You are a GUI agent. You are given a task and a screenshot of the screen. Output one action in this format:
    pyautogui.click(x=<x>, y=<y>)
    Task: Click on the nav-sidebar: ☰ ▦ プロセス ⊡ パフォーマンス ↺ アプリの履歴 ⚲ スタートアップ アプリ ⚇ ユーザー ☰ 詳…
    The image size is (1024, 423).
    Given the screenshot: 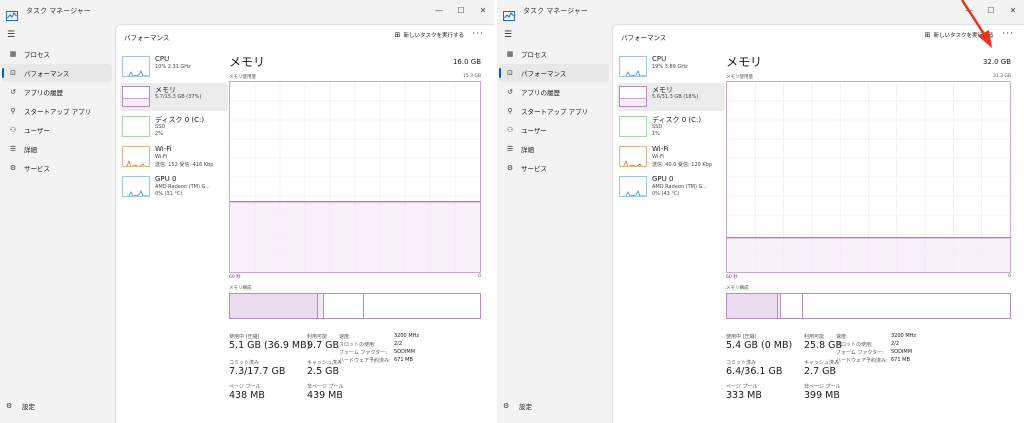 What is the action you would take?
    pyautogui.click(x=554, y=223)
    